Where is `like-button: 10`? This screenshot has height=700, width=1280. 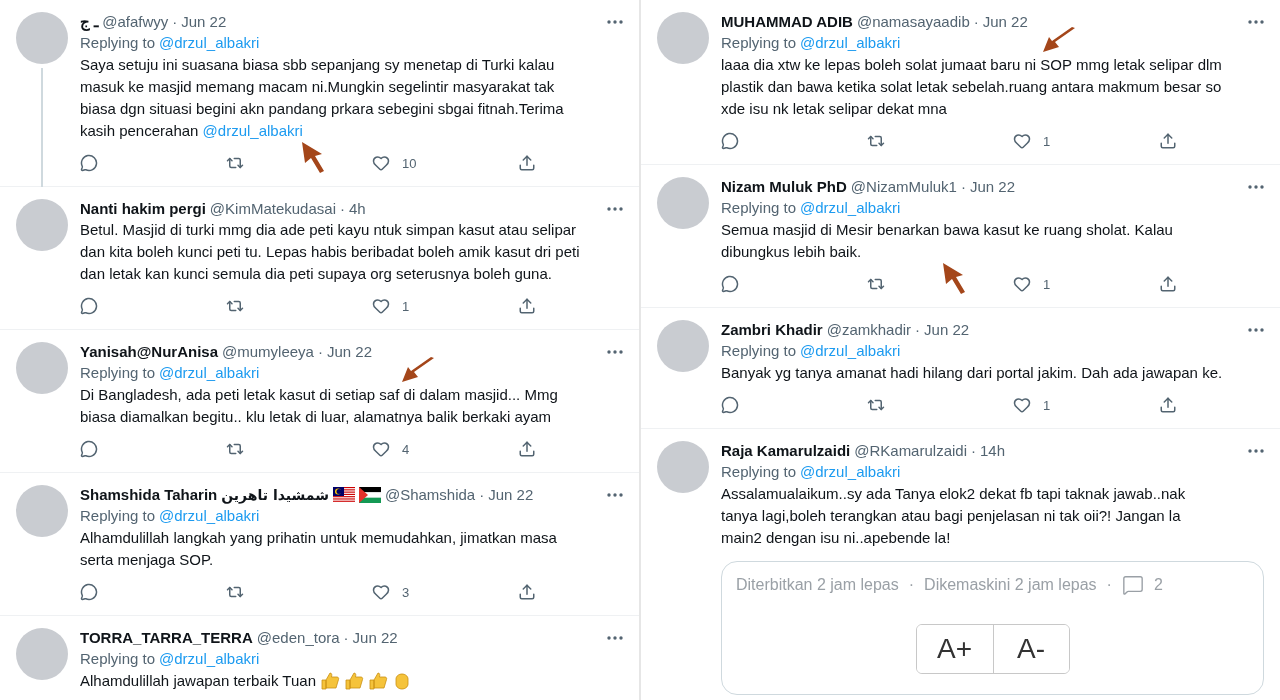
like-button: 10 is located at coordinates (394, 163).